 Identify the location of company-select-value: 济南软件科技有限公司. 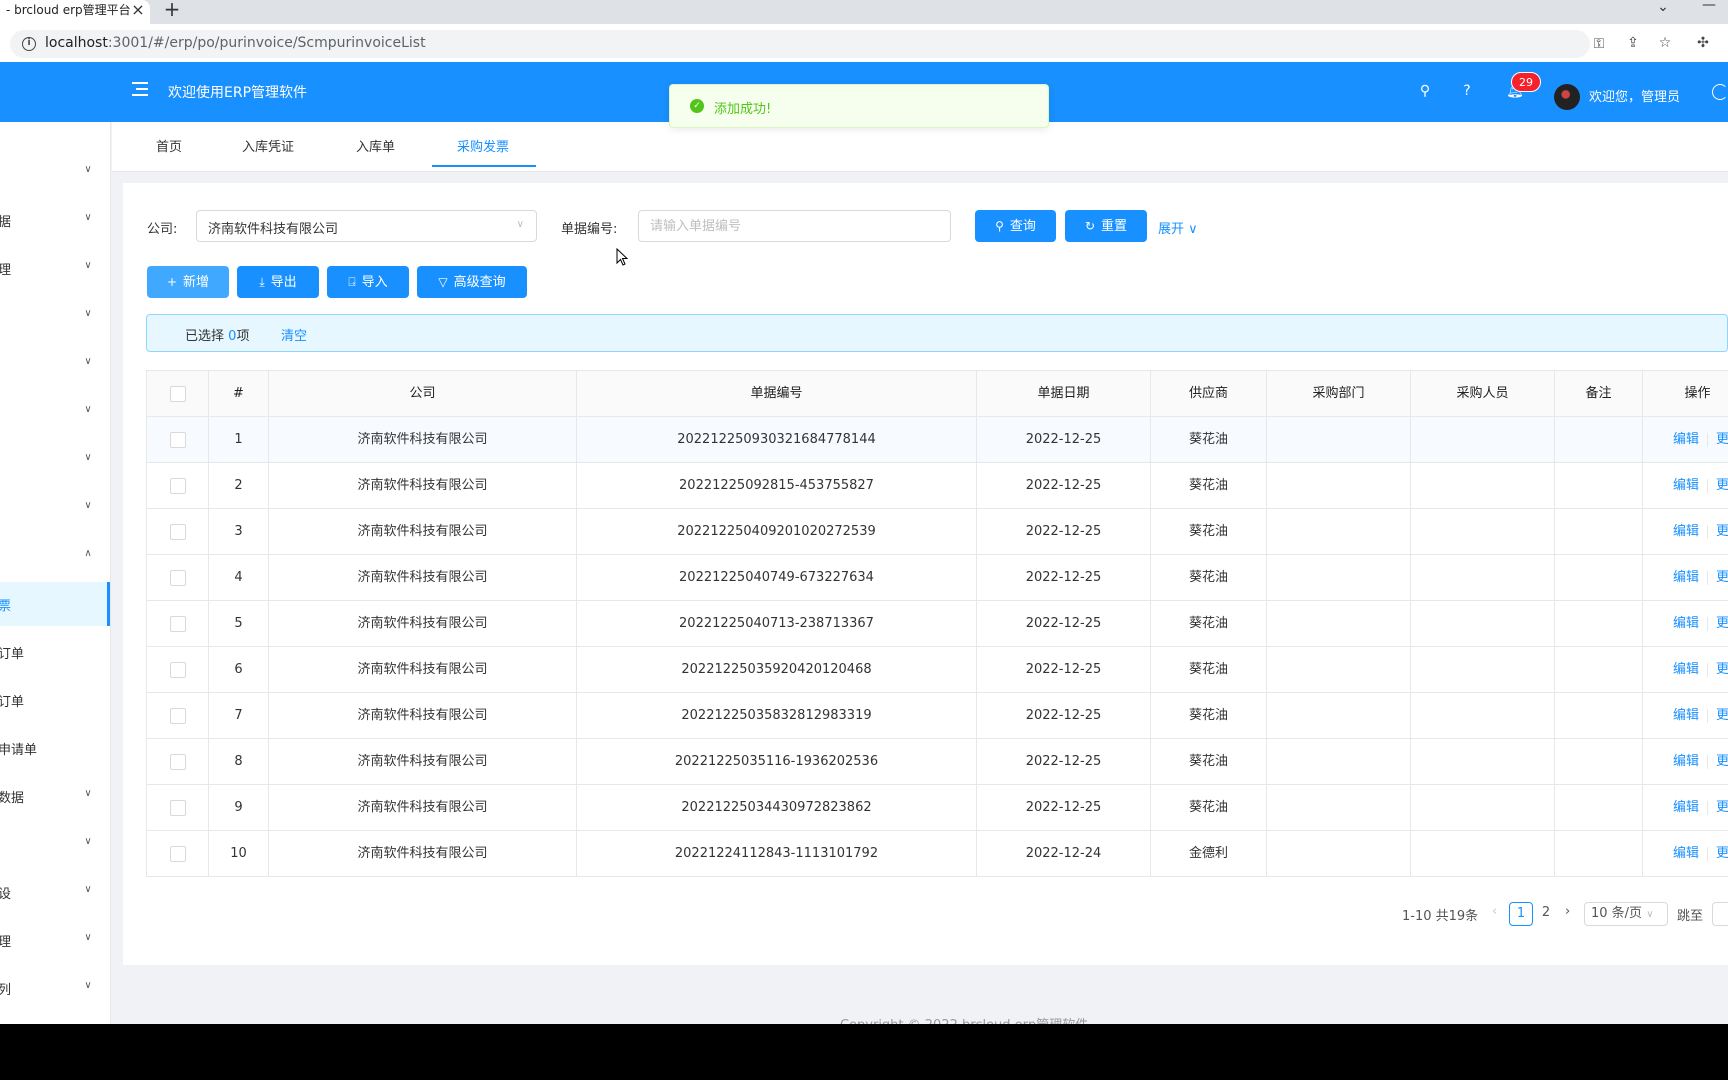
(273, 229).